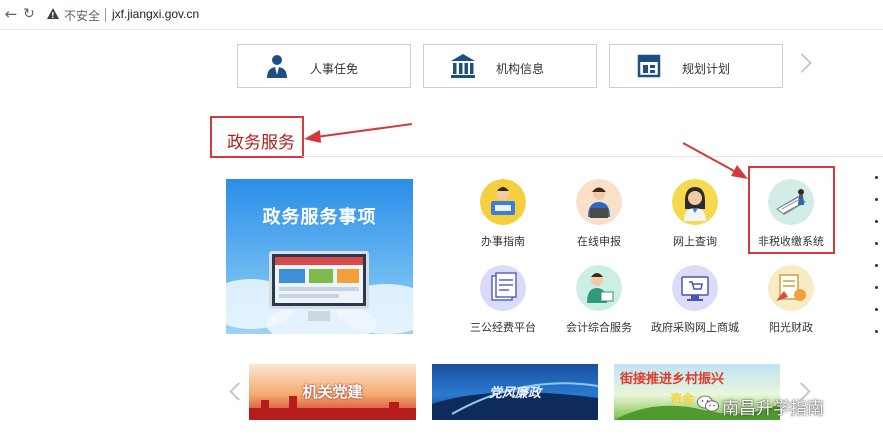 The width and height of the screenshot is (883, 442). What do you see at coordinates (672, 379) in the screenshot?
I see `banner-label: 街接推进乡村振兴` at bounding box center [672, 379].